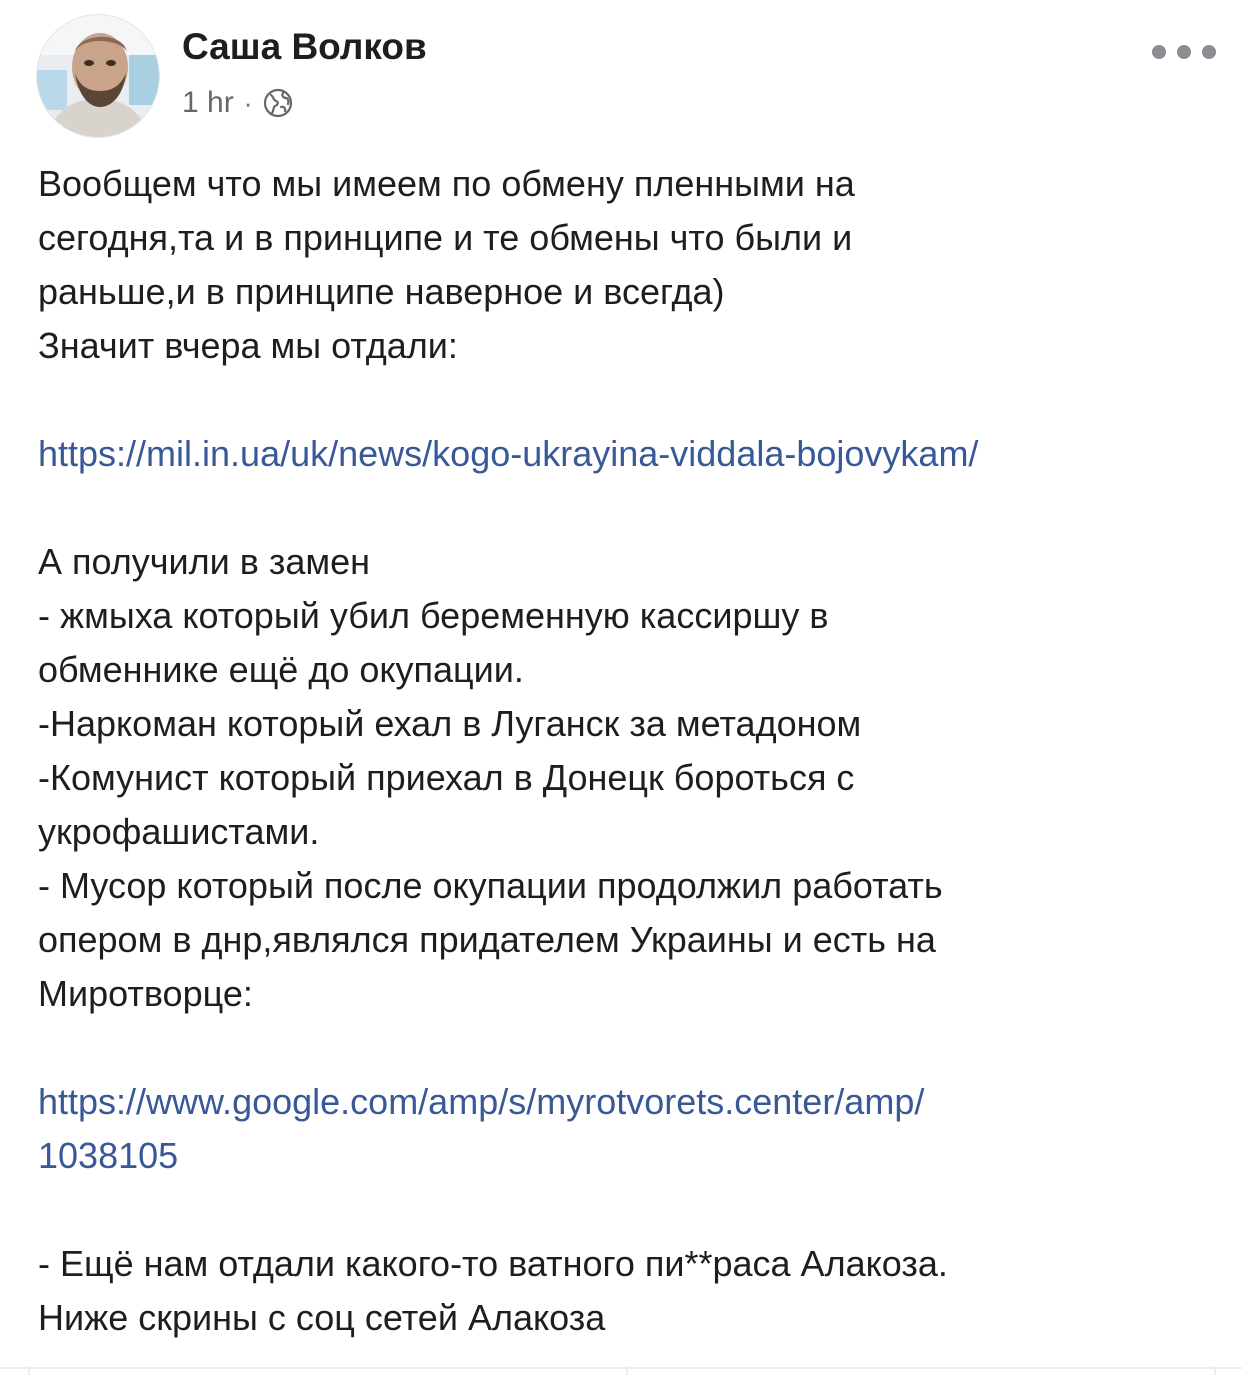 The width and height of the screenshot is (1242, 1375). Describe the element at coordinates (238, 103) in the screenshot. I see `post-meta: 1 hr ·` at that location.